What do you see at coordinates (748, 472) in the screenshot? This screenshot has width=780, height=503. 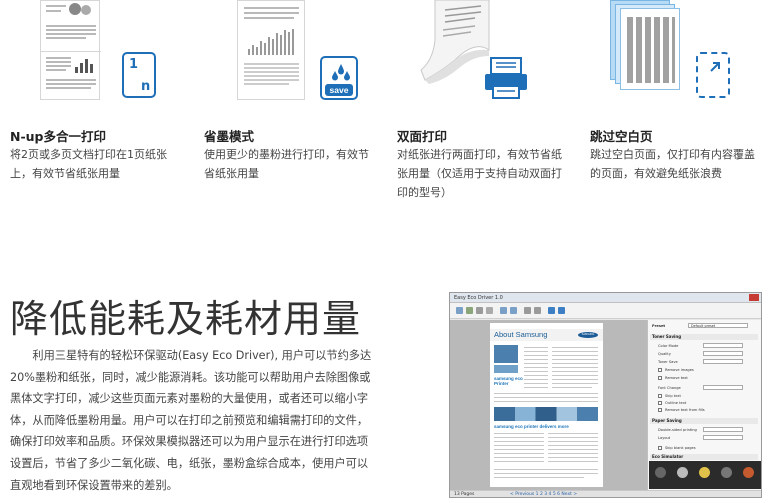 I see `cost-icon` at bounding box center [748, 472].